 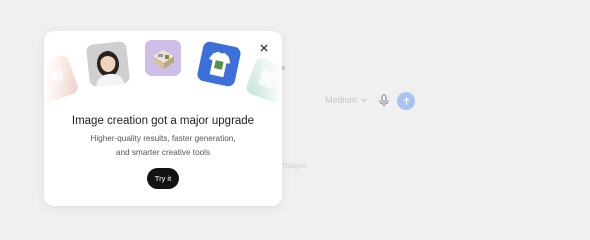 What do you see at coordinates (163, 121) in the screenshot?
I see `dialog-title: Image creation got a major upgrade` at bounding box center [163, 121].